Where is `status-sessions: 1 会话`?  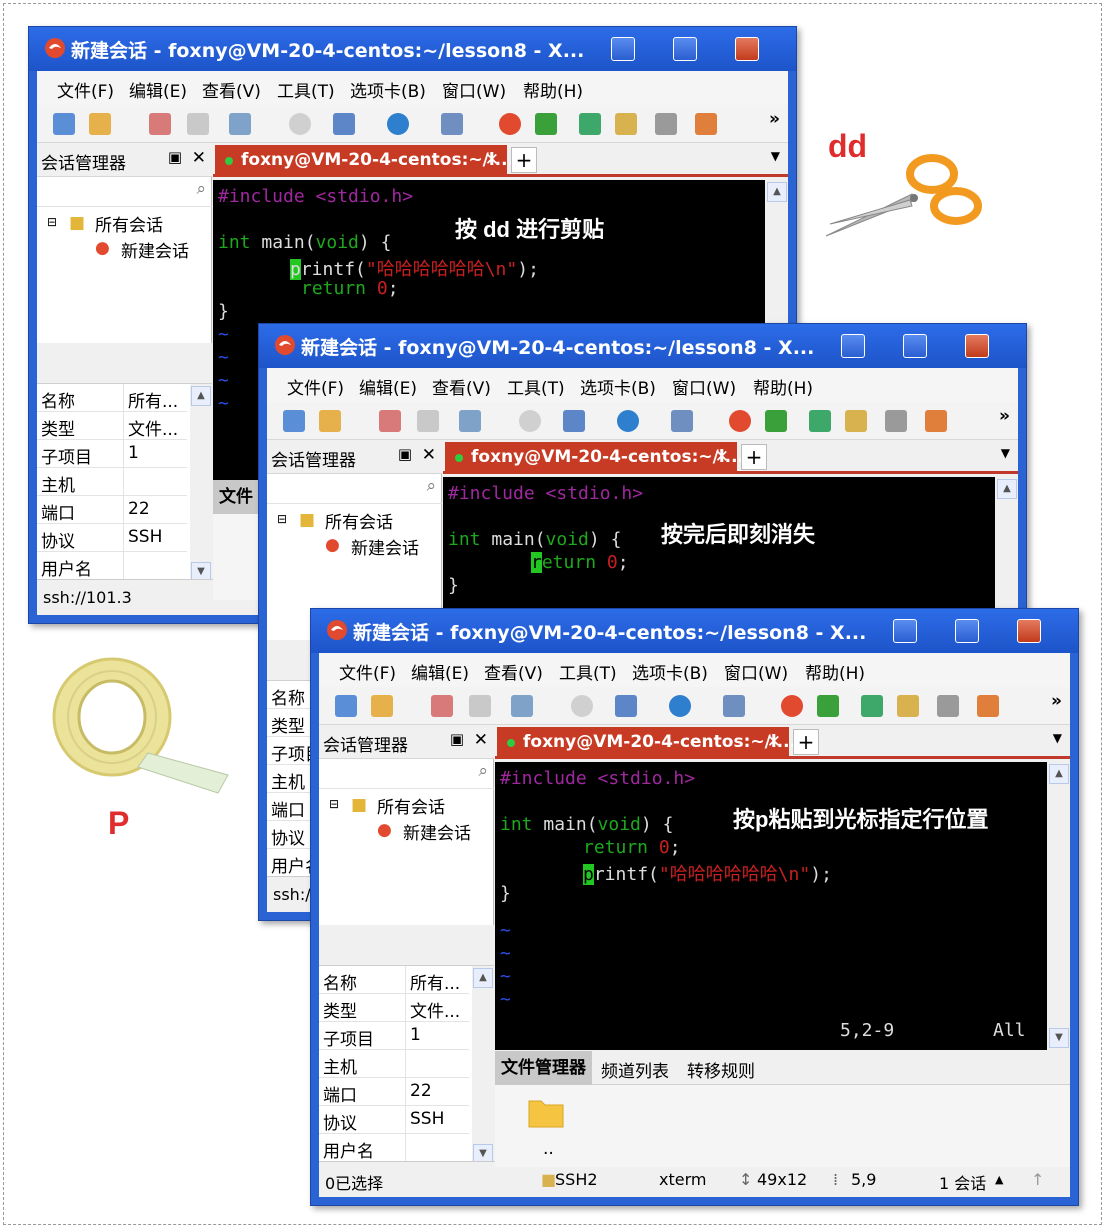
status-sessions: 1 会话 is located at coordinates (962, 1182).